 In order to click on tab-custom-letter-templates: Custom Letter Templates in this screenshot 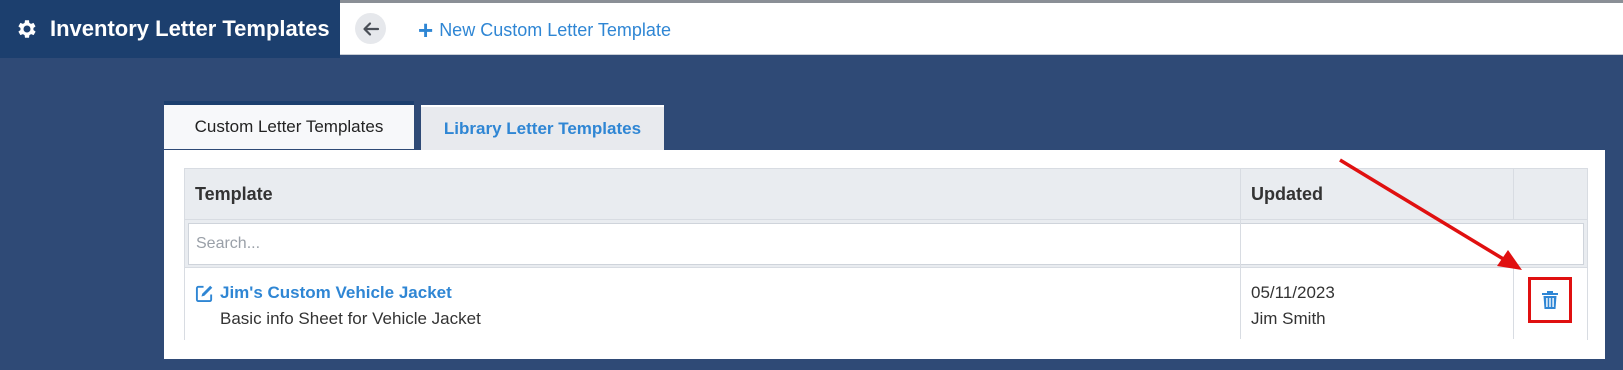, I will do `click(289, 125)`.